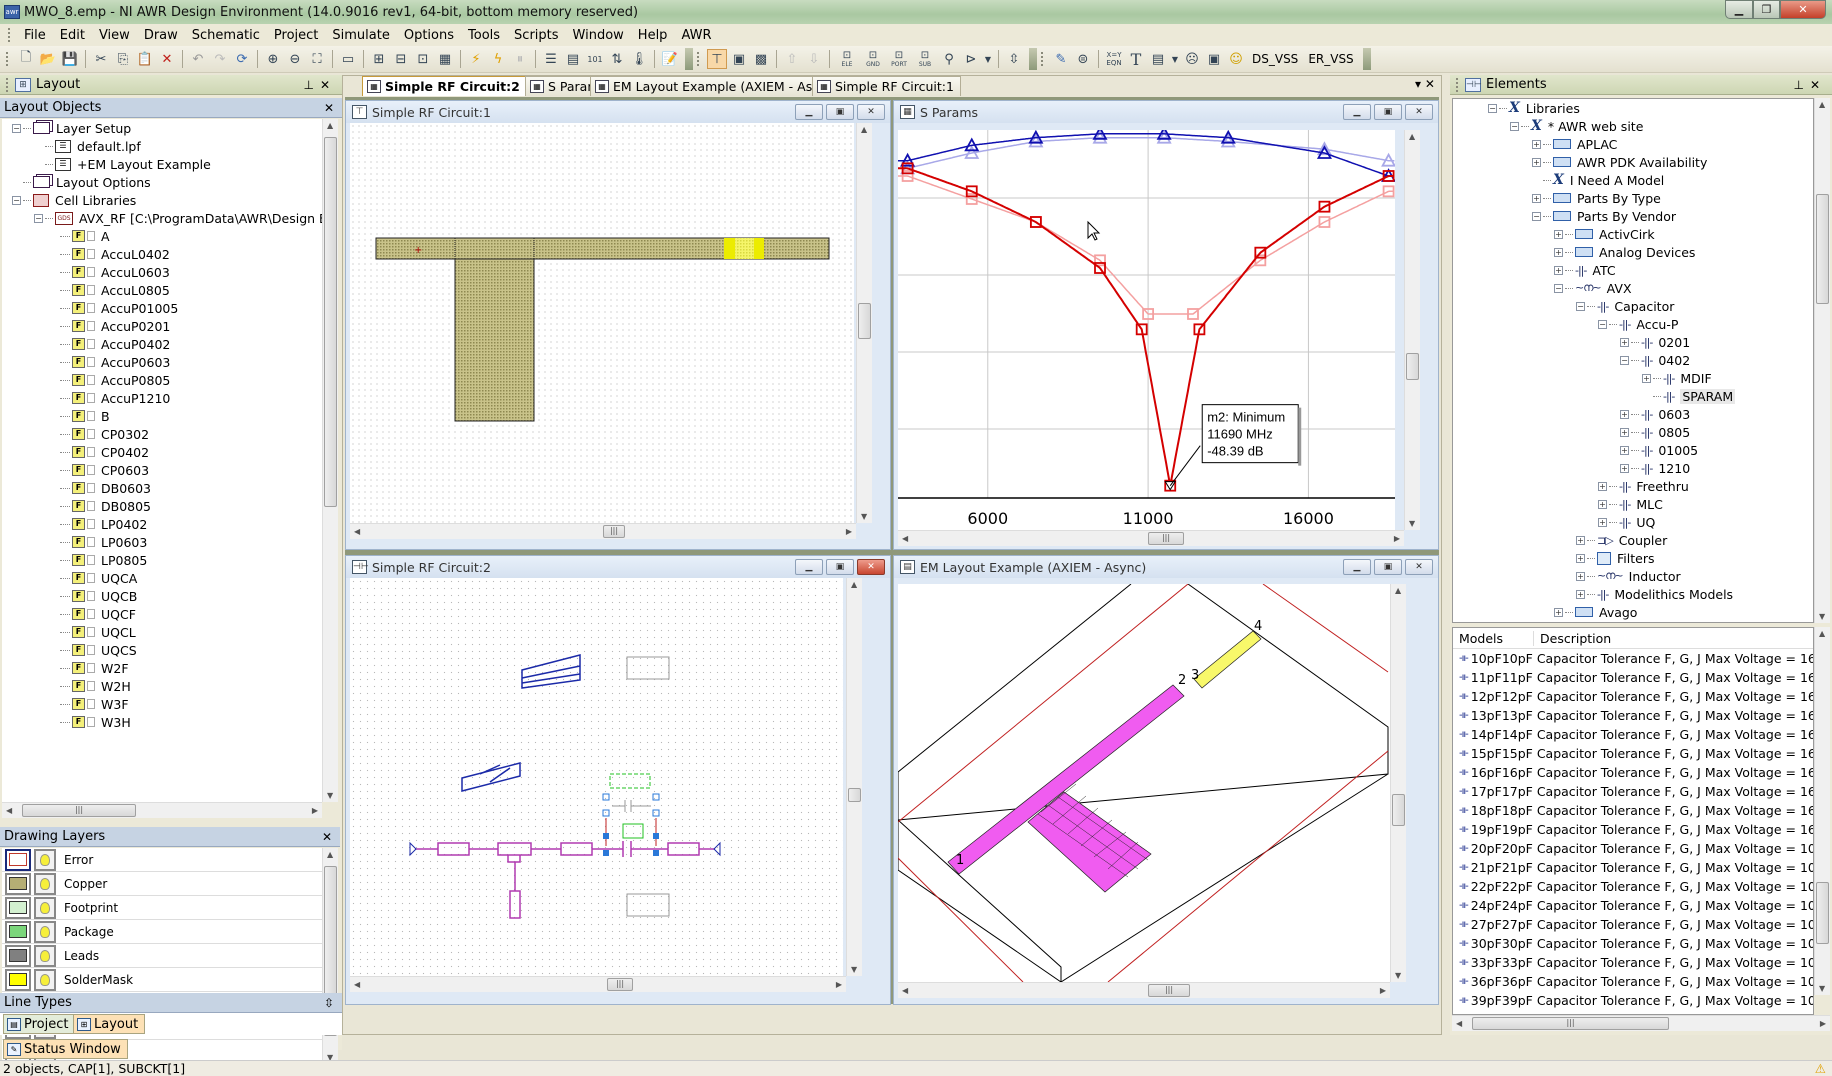 Image resolution: width=1832 pixels, height=1076 pixels. Describe the element at coordinates (70, 59) in the screenshot. I see `save-button: 💾` at that location.